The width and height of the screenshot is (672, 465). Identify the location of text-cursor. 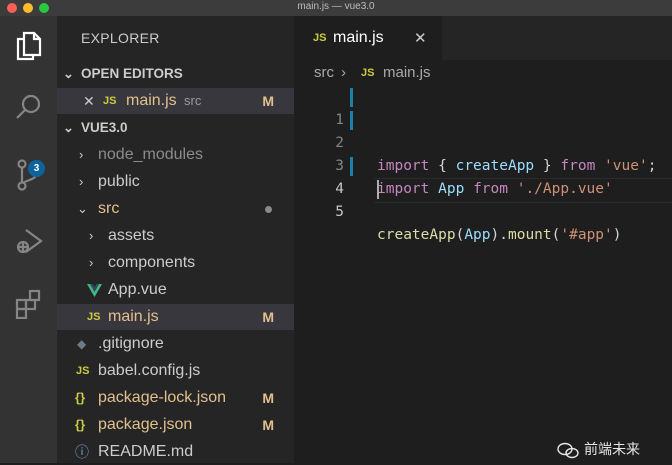
(378, 189).